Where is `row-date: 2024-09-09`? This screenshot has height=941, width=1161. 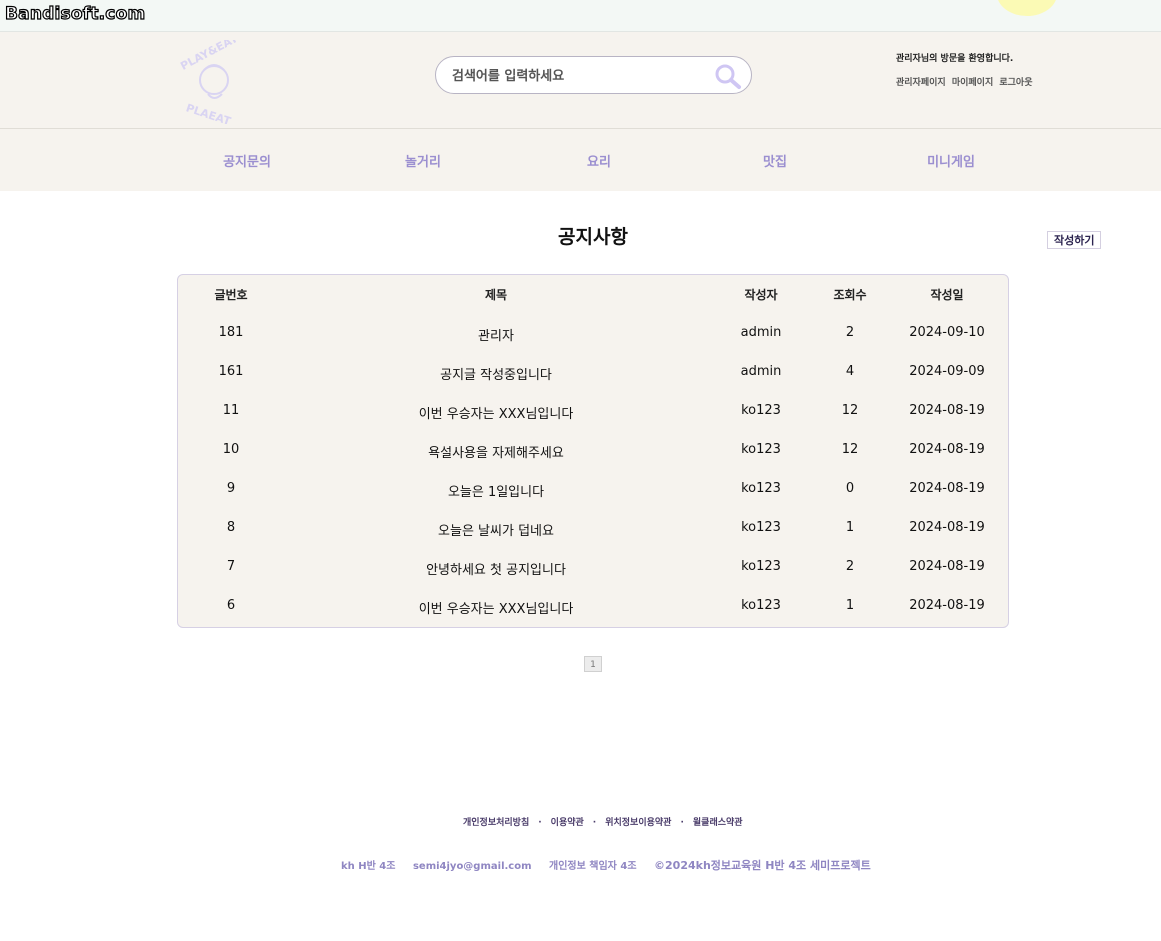 row-date: 2024-09-09 is located at coordinates (947, 371).